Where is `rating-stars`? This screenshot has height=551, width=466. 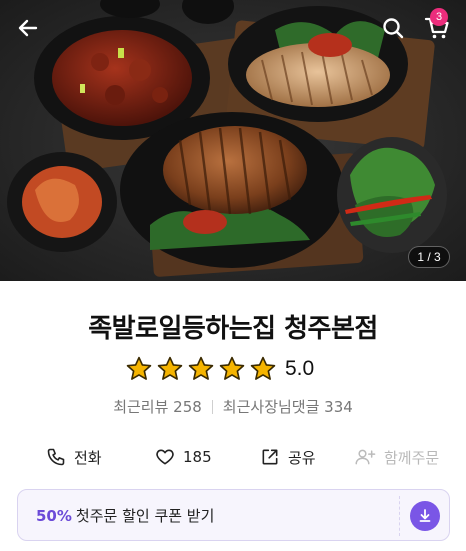
rating-stars is located at coordinates (201, 369).